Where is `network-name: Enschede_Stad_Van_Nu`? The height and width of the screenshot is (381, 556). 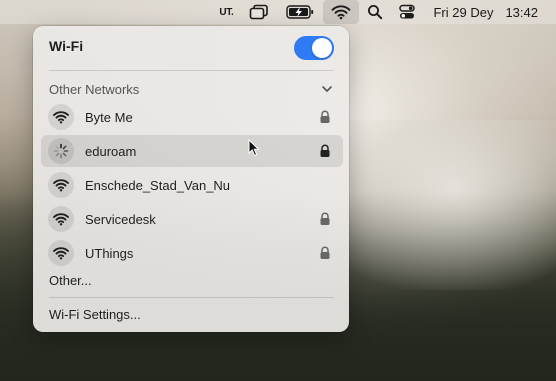 network-name: Enschede_Stad_Van_Nu is located at coordinates (158, 185).